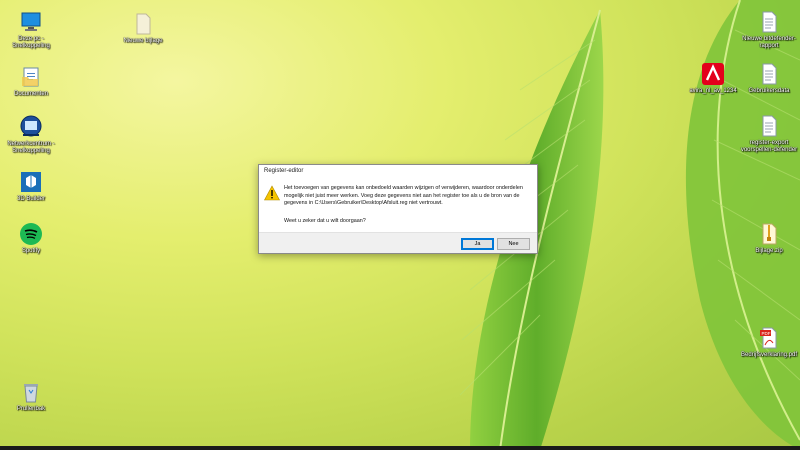  What do you see at coordinates (31, 409) in the screenshot?
I see `desktop-icon-label: Prullenbak` at bounding box center [31, 409].